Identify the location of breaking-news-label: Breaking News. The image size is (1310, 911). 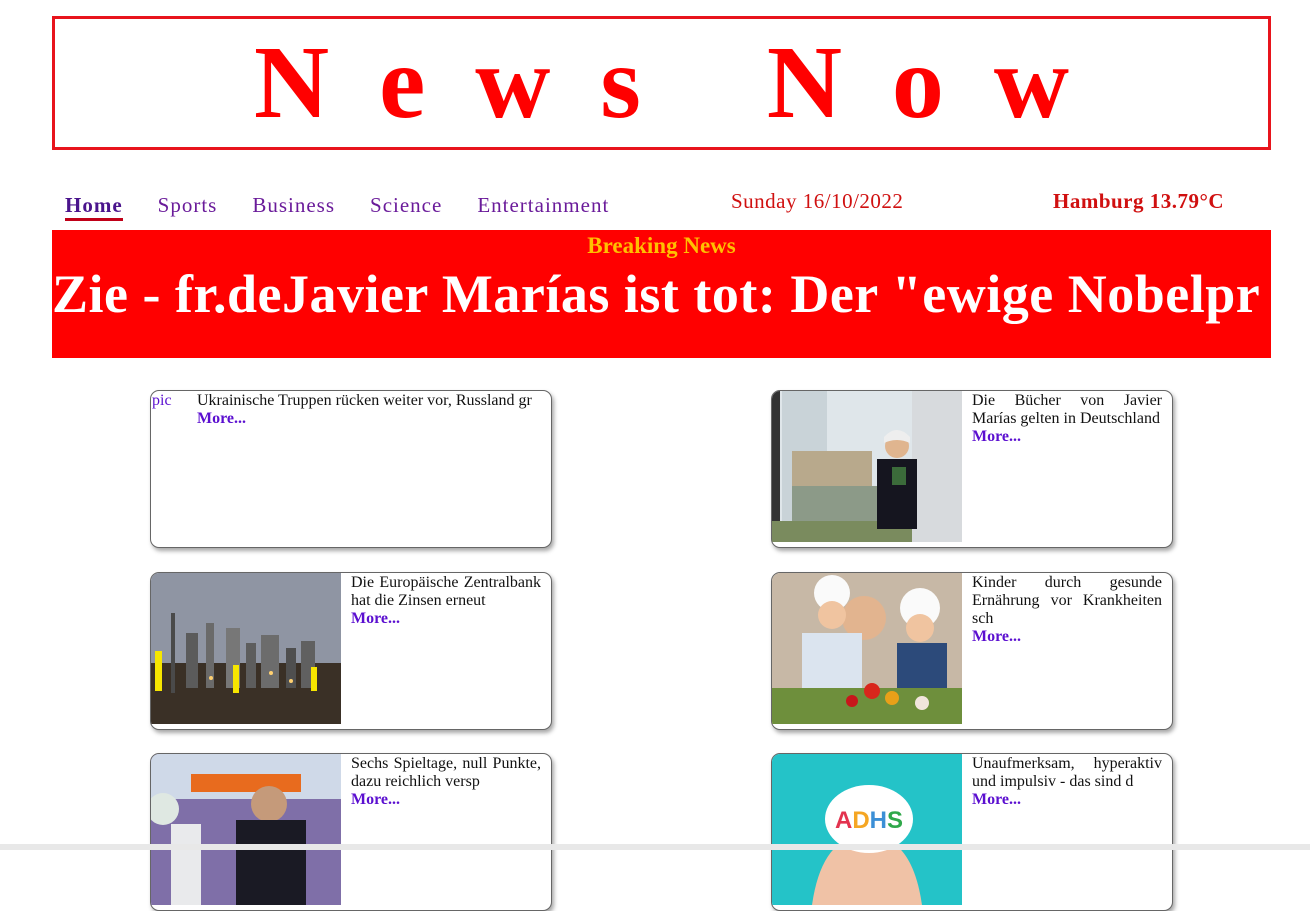
(661, 245).